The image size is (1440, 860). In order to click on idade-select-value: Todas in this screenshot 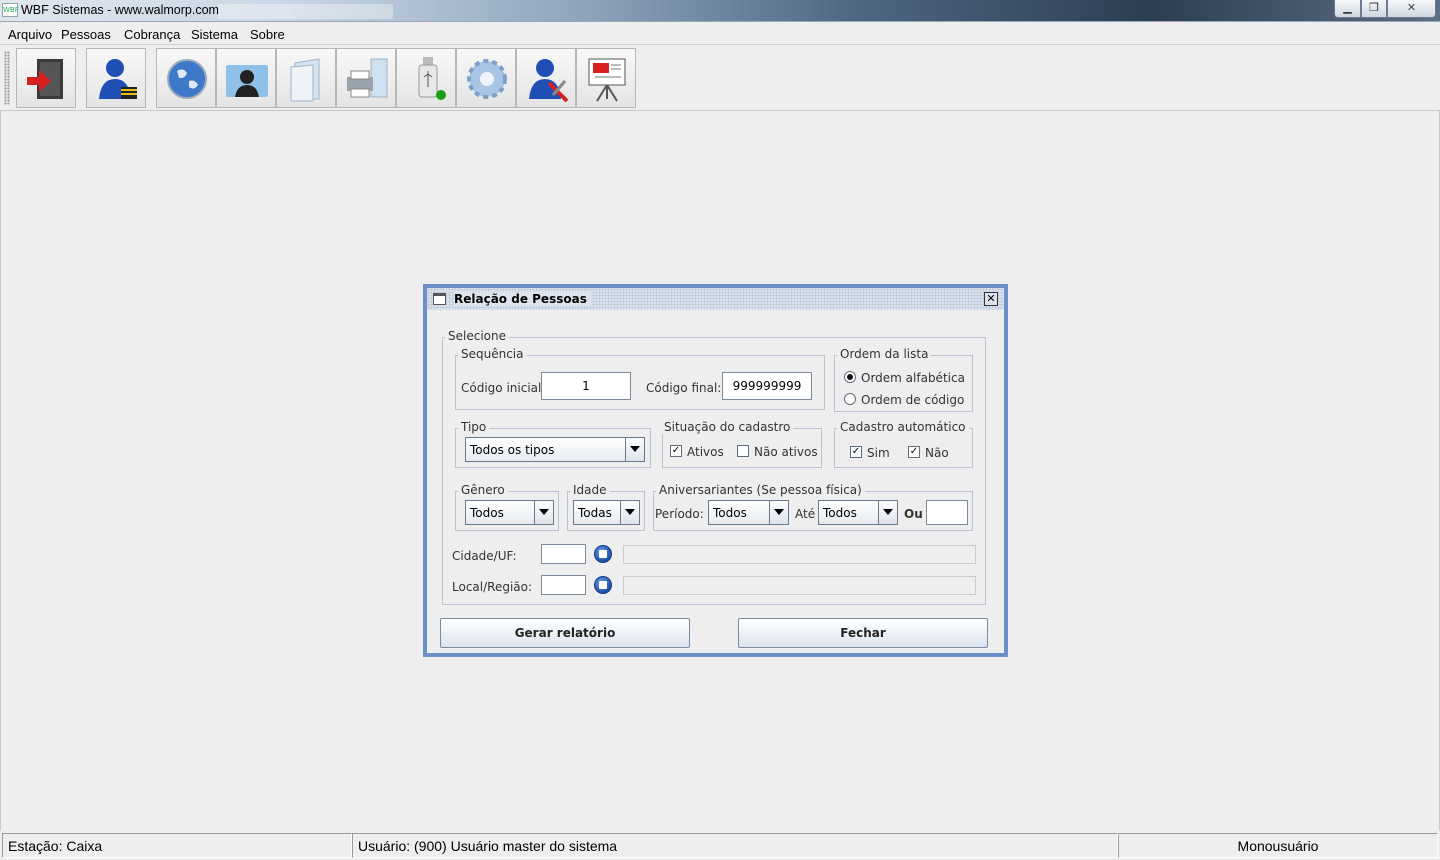, I will do `click(595, 513)`.